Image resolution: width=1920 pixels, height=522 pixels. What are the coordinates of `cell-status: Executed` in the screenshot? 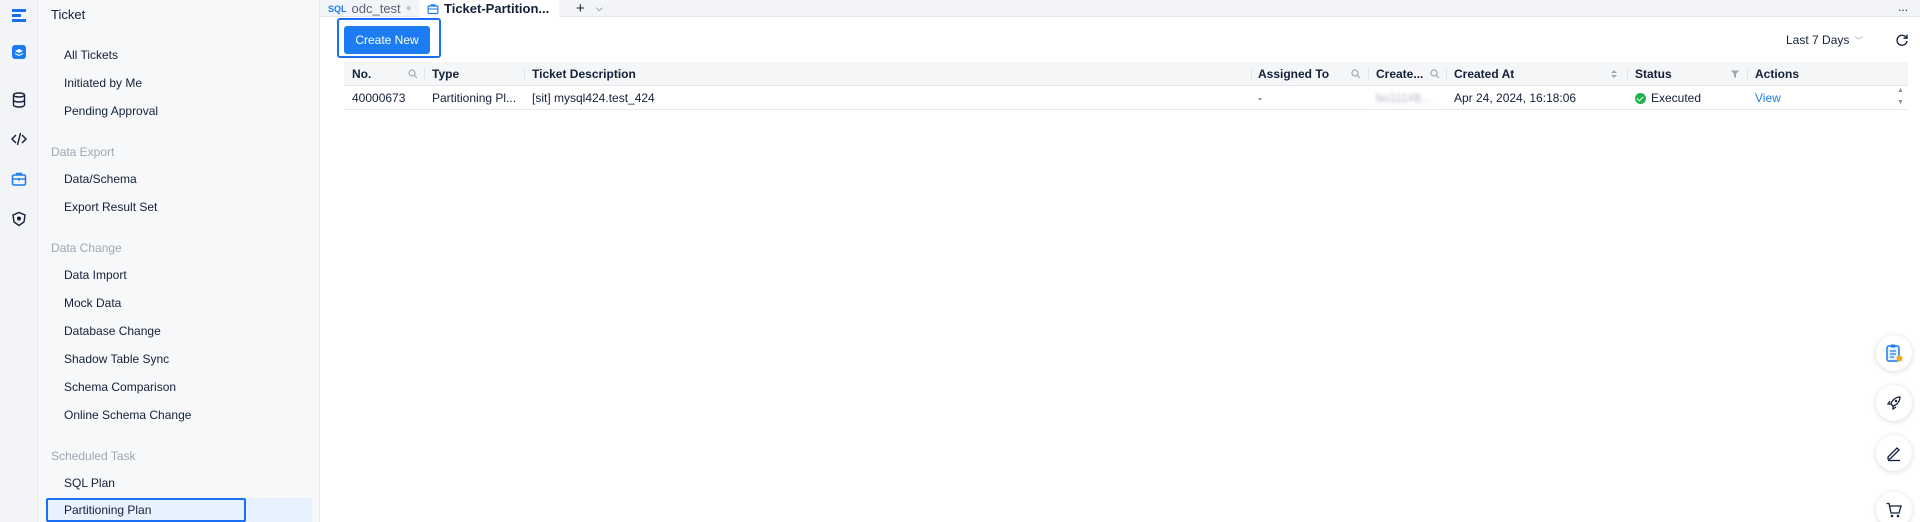 It's located at (1682, 98).